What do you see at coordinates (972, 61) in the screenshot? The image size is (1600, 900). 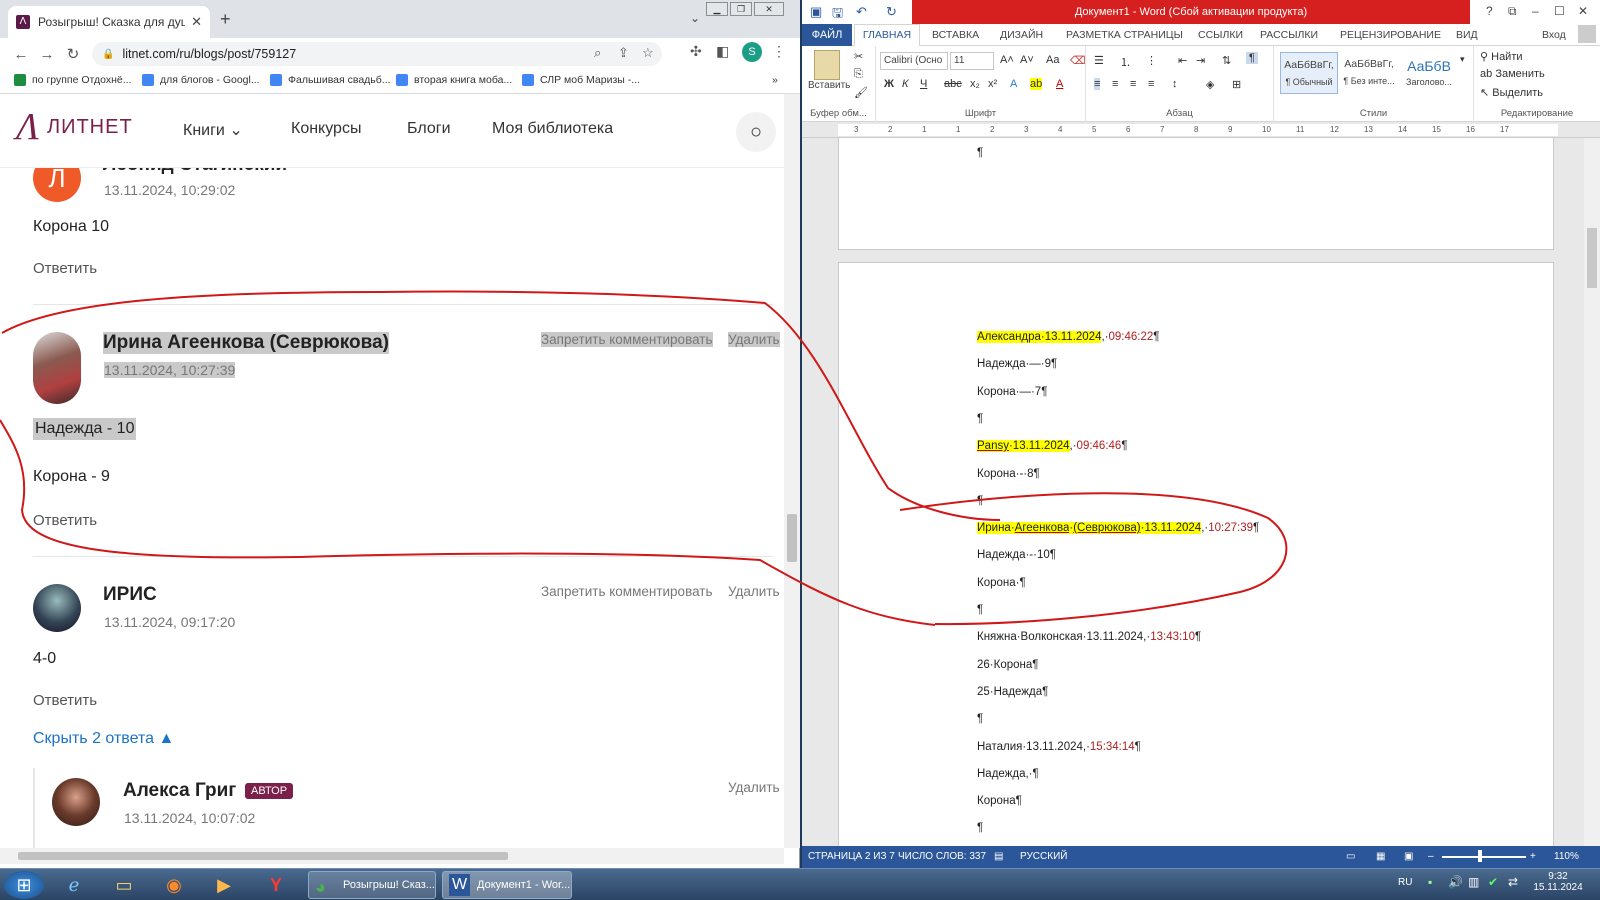 I see `font-size-select: 11` at bounding box center [972, 61].